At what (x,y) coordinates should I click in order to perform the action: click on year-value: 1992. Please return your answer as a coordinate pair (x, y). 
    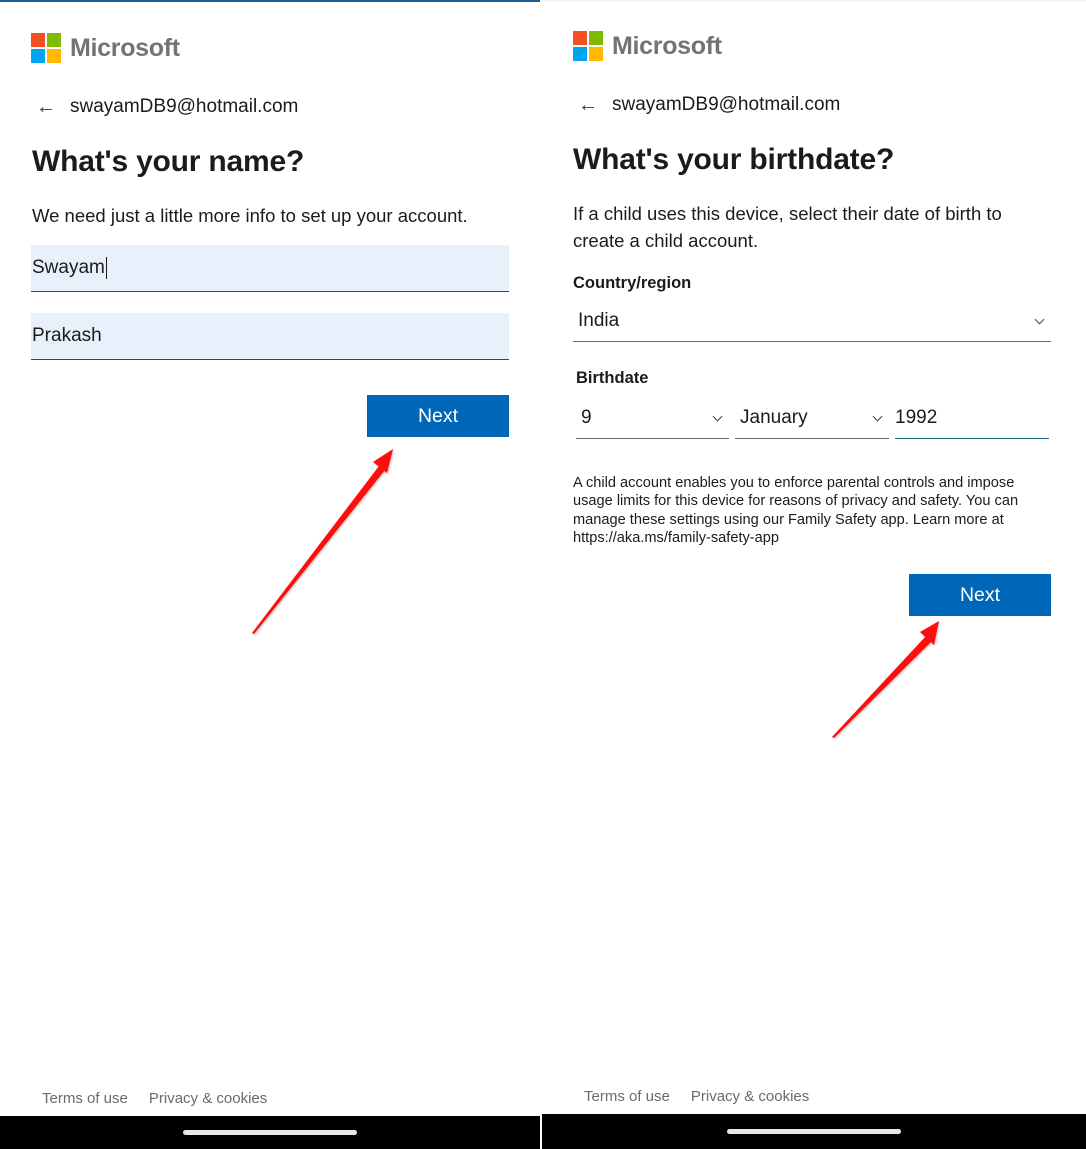
    Looking at the image, I should click on (916, 417).